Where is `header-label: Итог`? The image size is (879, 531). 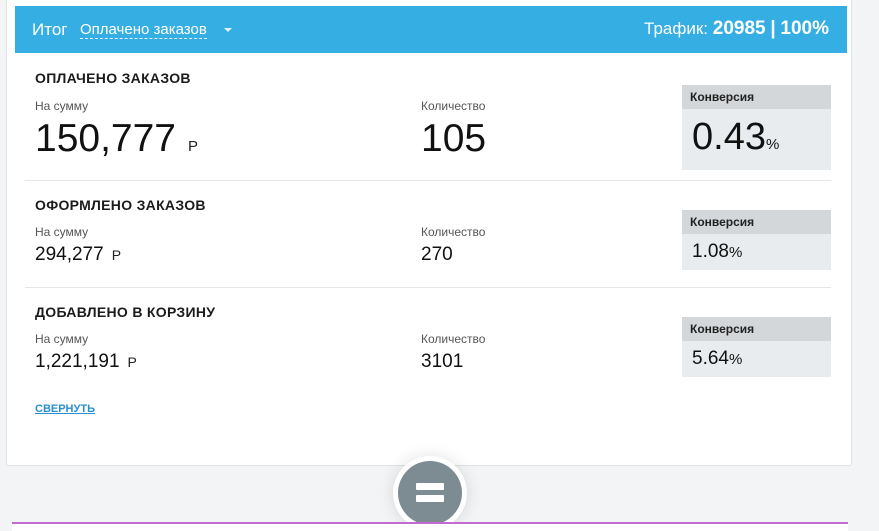
header-label: Итог is located at coordinates (50, 29).